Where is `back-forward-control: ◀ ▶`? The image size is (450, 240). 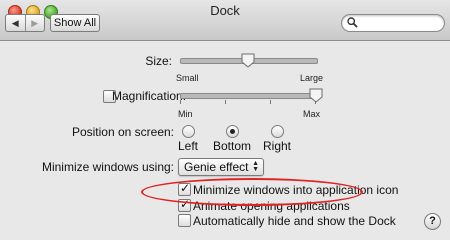 back-forward-control: ◀ ▶ is located at coordinates (25, 23).